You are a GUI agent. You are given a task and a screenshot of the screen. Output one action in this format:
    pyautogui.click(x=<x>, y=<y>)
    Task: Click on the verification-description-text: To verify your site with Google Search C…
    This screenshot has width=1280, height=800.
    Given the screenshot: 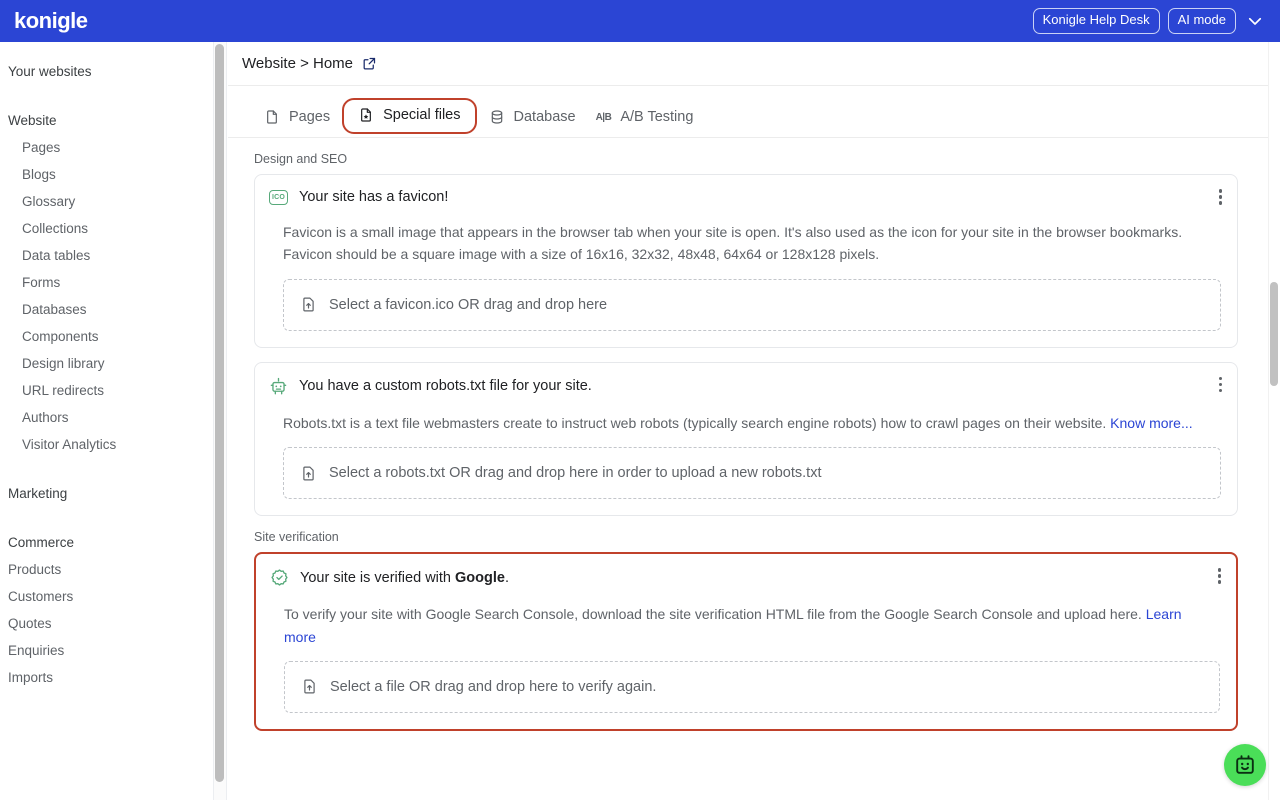 What is the action you would take?
    pyautogui.click(x=715, y=614)
    